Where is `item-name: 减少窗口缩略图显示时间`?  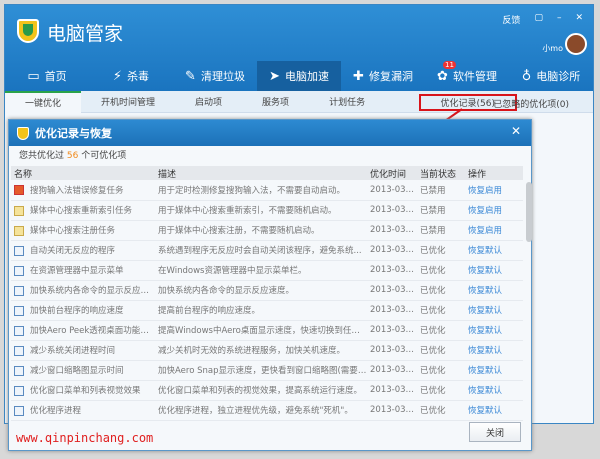
item-name: 减少窗口缩略图显示时间 is located at coordinates (77, 371).